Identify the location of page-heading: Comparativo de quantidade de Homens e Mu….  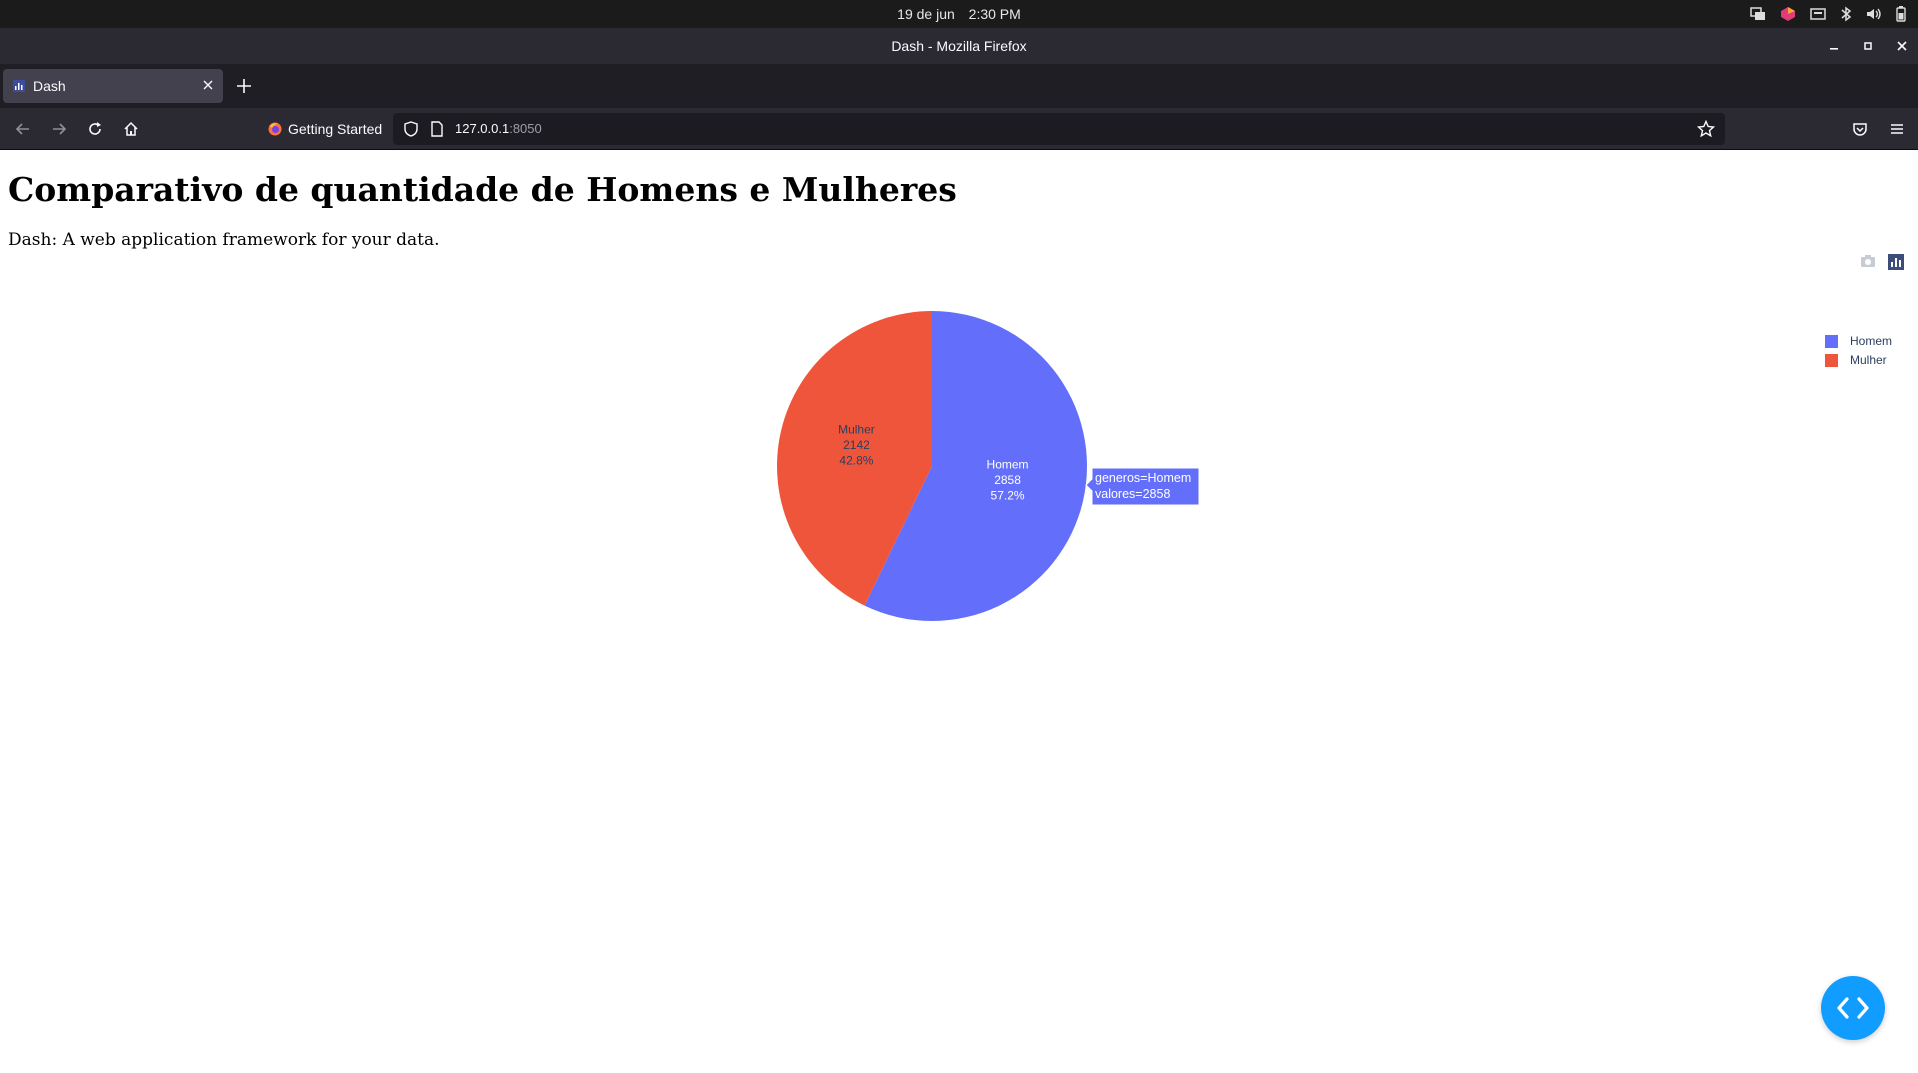
(482, 189).